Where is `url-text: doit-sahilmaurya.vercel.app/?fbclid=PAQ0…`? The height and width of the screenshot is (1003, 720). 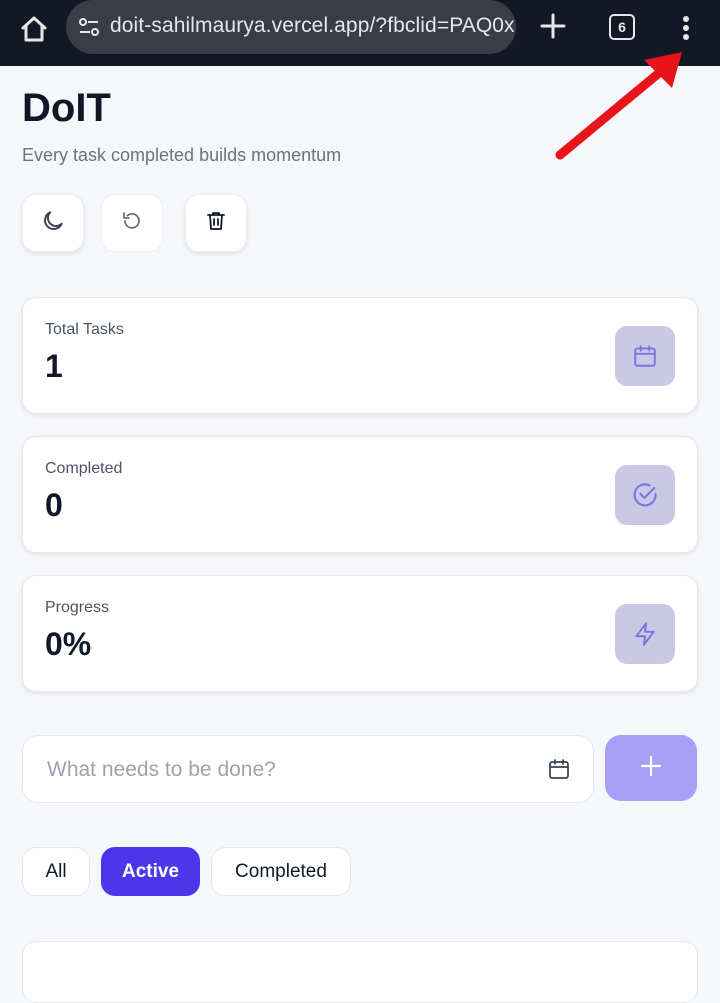 url-text: doit-sahilmaurya.vercel.app/?fbclid=PAQ0… is located at coordinates (313, 25).